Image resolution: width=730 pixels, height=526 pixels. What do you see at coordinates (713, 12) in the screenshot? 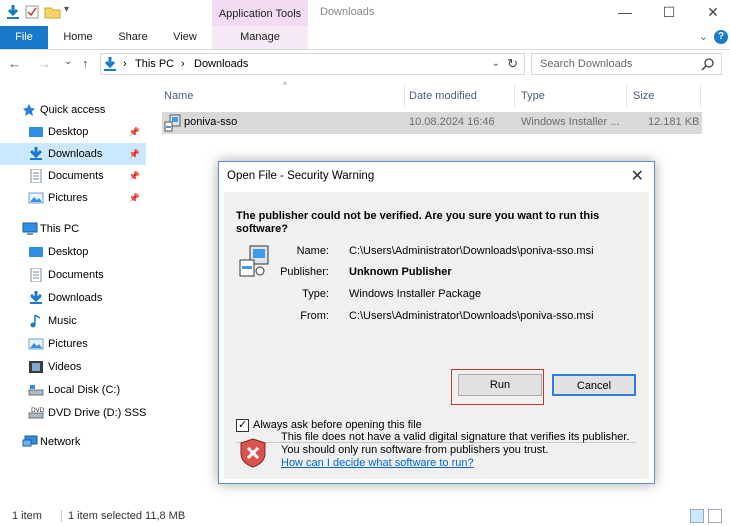
I see `close-button: ✕` at bounding box center [713, 12].